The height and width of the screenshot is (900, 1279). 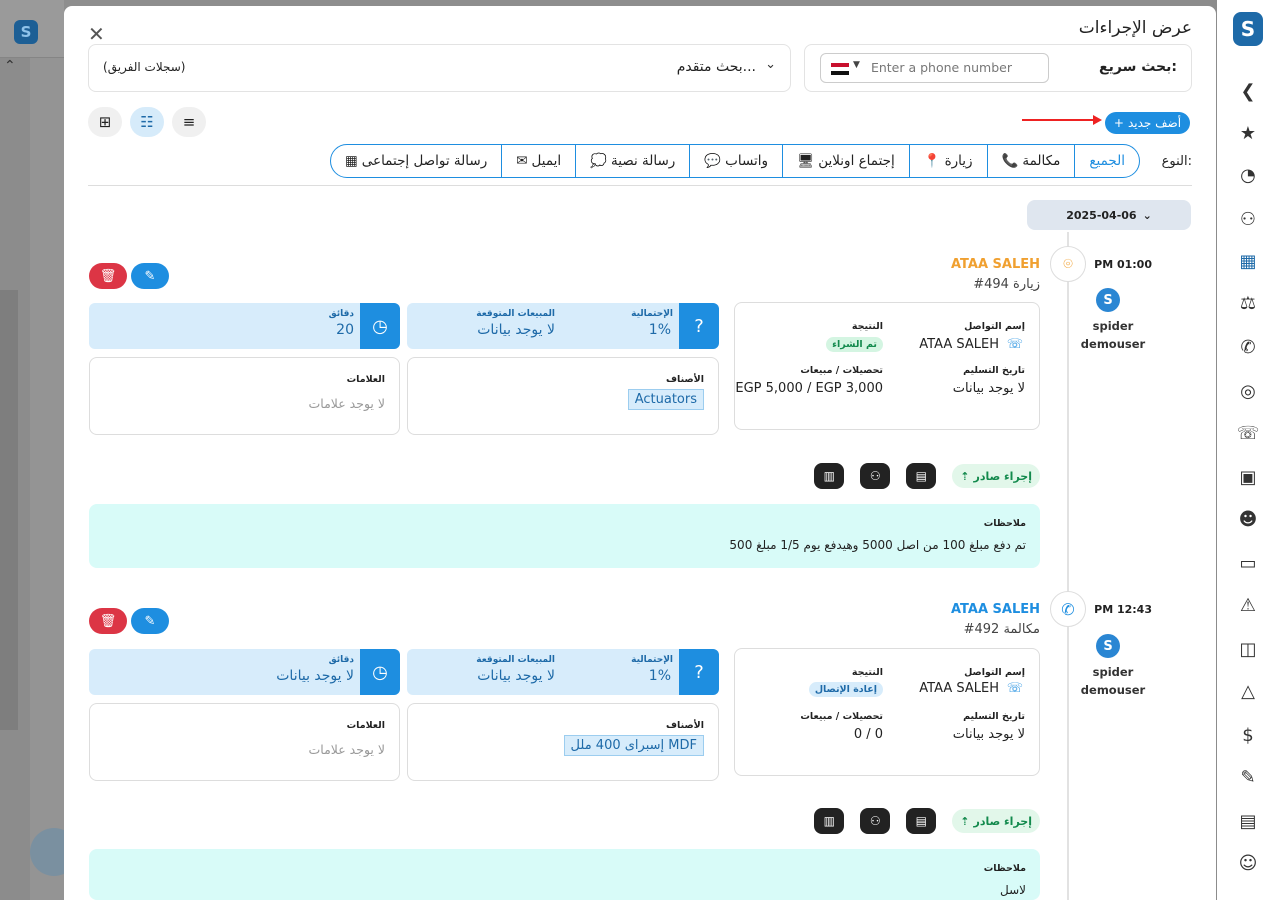 What do you see at coordinates (1006, 284) in the screenshot?
I see `activity-subtitle: #494 زيارة` at bounding box center [1006, 284].